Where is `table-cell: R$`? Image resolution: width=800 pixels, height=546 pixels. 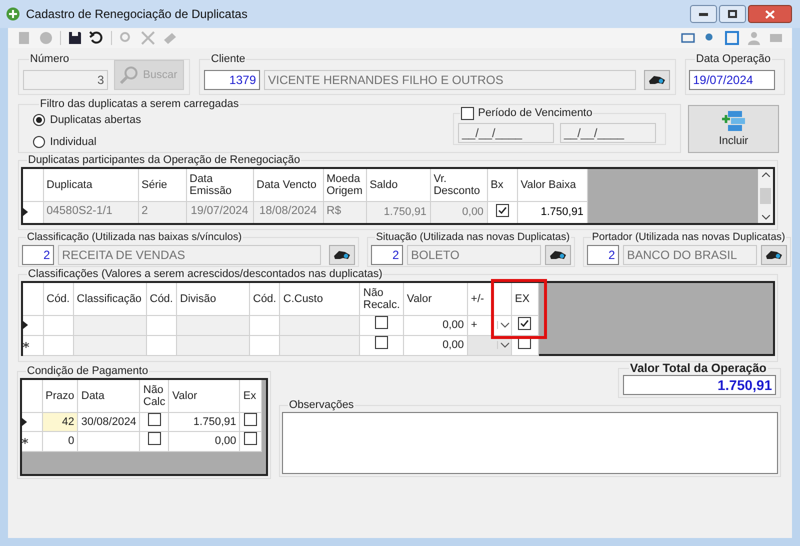
table-cell: R$ is located at coordinates (344, 212).